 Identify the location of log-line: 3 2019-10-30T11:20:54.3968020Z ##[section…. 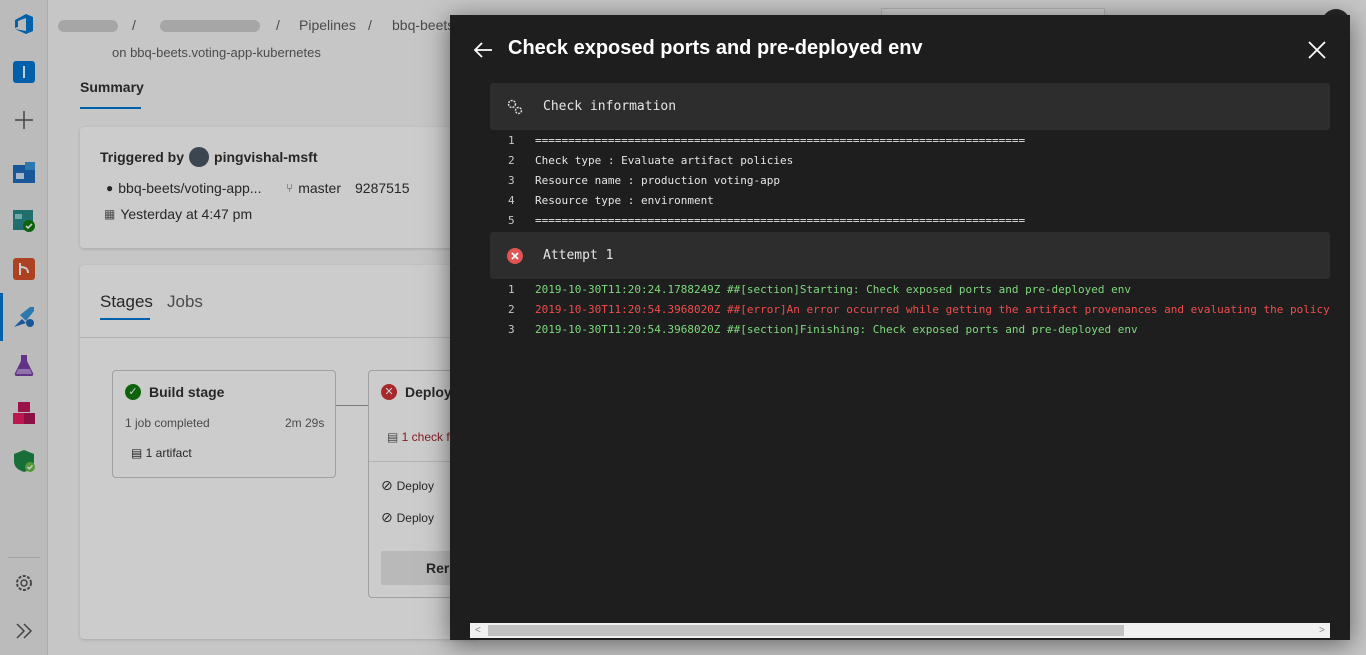
(910, 330).